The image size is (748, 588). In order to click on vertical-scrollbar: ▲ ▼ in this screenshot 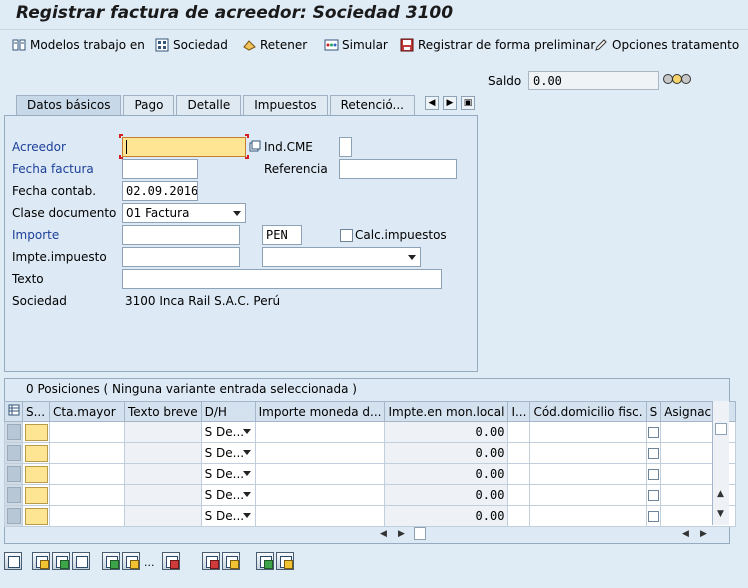, I will do `click(720, 463)`.